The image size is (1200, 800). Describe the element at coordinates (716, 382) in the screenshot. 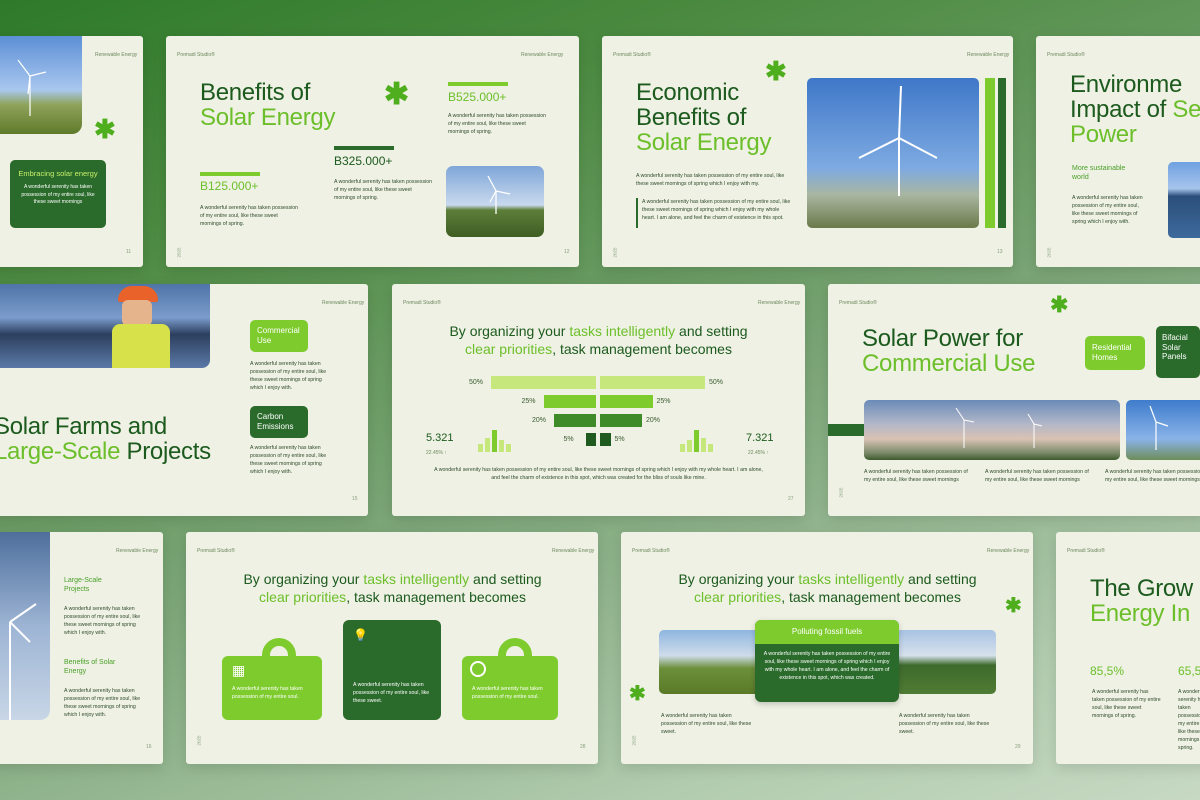

I see `bar-label-right: 50%` at that location.